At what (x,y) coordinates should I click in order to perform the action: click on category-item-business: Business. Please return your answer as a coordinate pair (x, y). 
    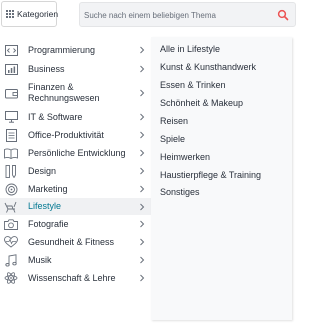
    Looking at the image, I should click on (75, 69).